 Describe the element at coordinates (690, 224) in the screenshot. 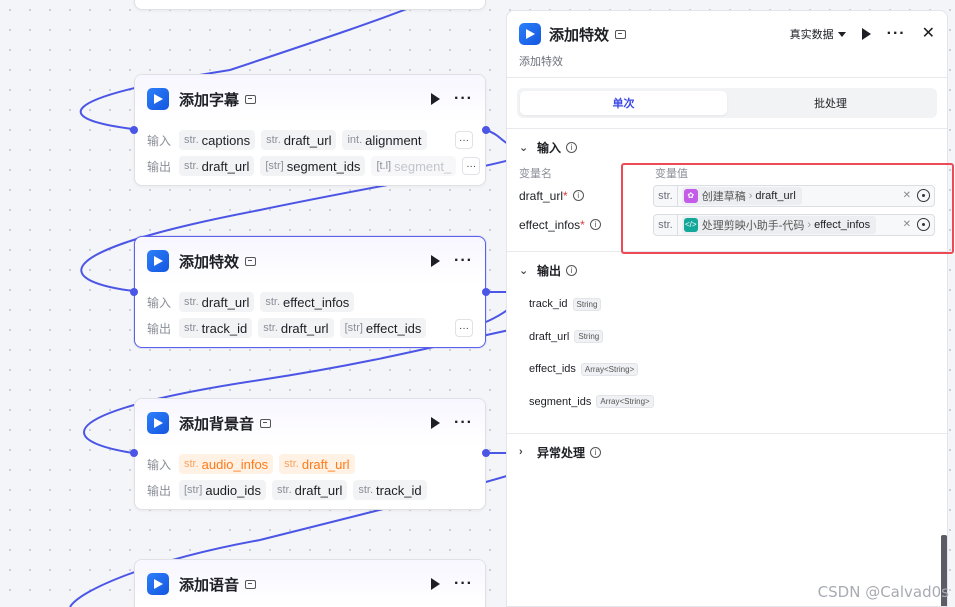

I see `code-node-icon: </>` at that location.